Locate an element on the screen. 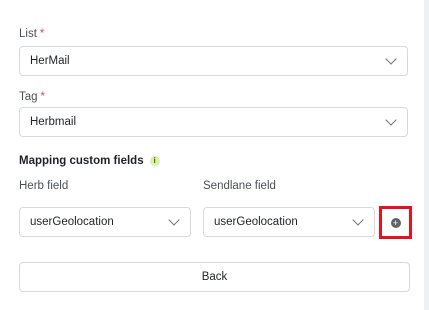 Image resolution: width=429 pixels, height=310 pixels. list-label: List * is located at coordinates (31, 34).